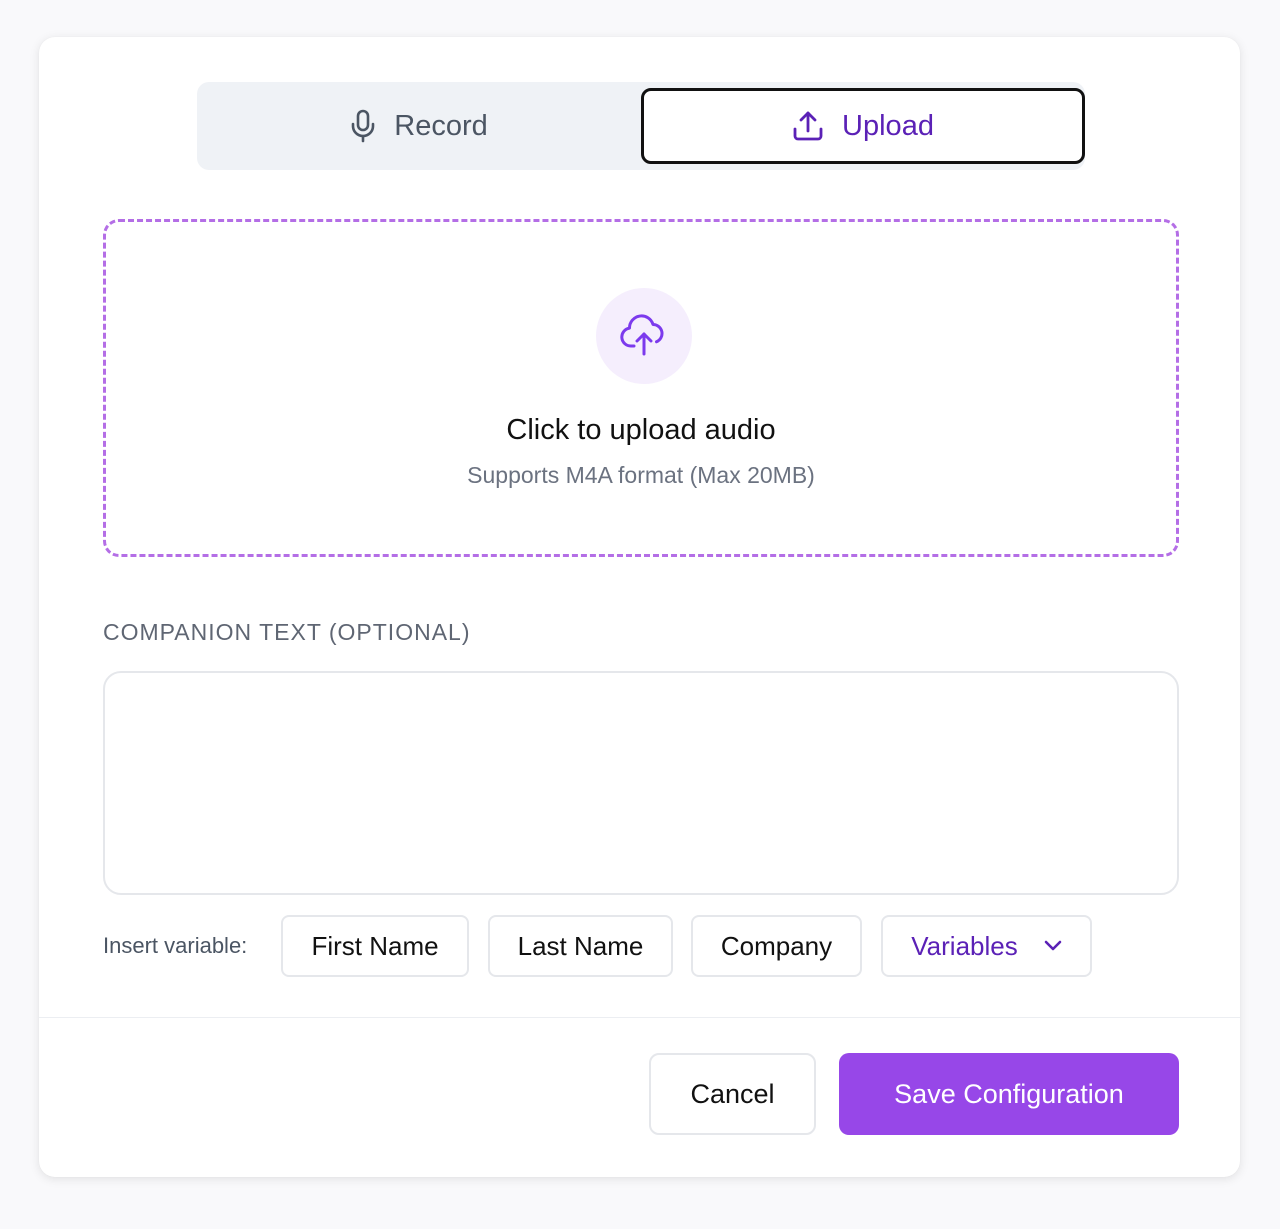 Image resolution: width=1280 pixels, height=1229 pixels. I want to click on chevron-down-icon, so click(1053, 946).